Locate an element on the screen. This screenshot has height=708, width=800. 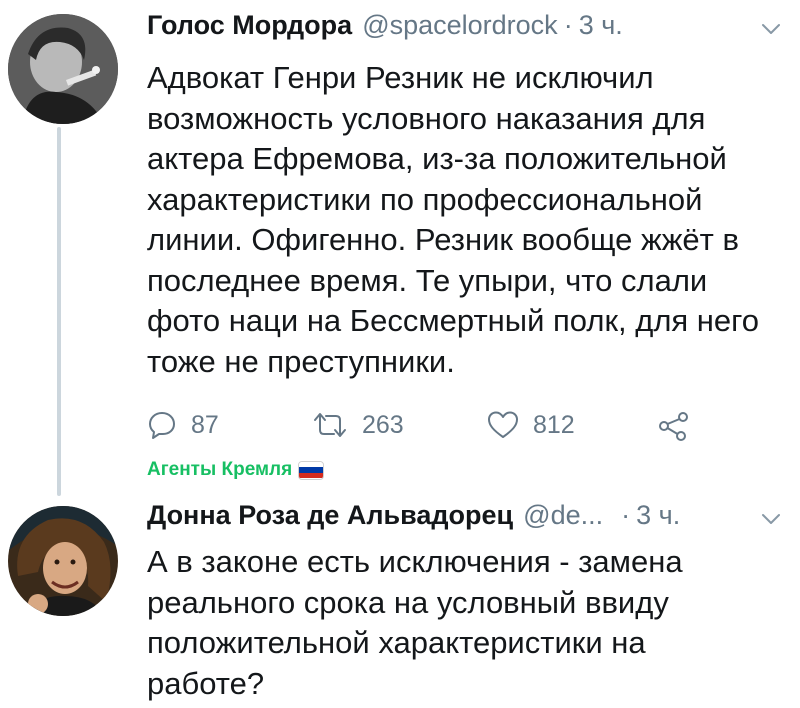
reply-count: 87 is located at coordinates (205, 424).